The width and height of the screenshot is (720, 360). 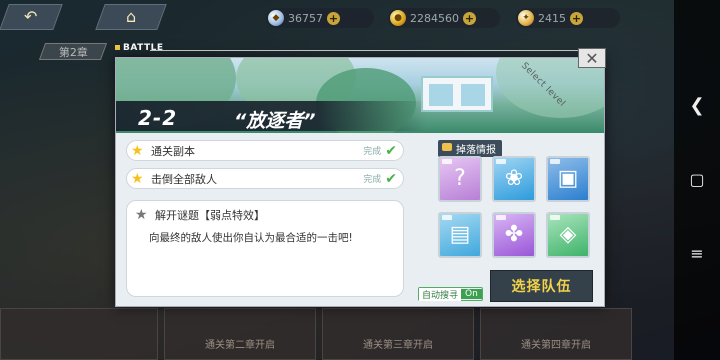 I want to click on menu-icon: ≡, so click(x=697, y=253).